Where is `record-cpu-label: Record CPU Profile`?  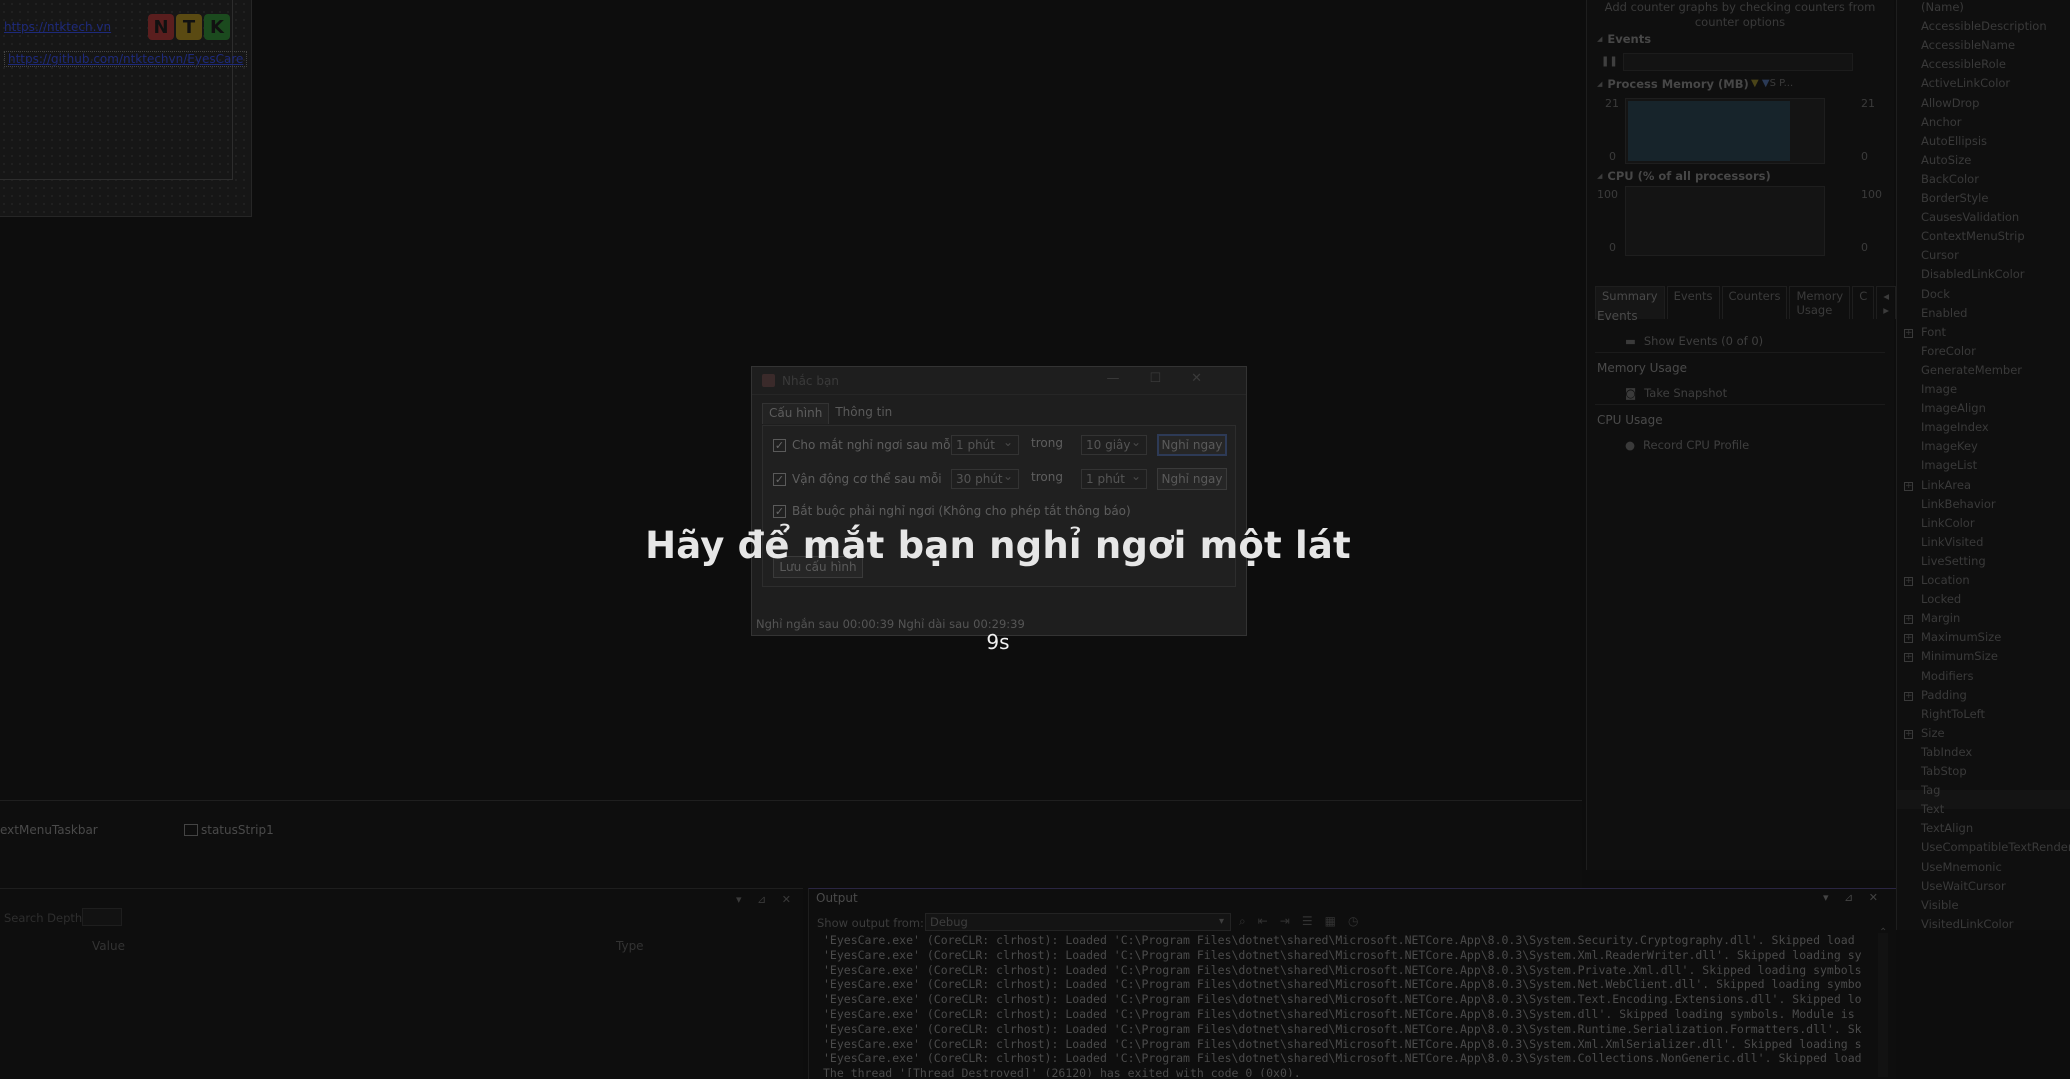 record-cpu-label: Record CPU Profile is located at coordinates (1696, 445).